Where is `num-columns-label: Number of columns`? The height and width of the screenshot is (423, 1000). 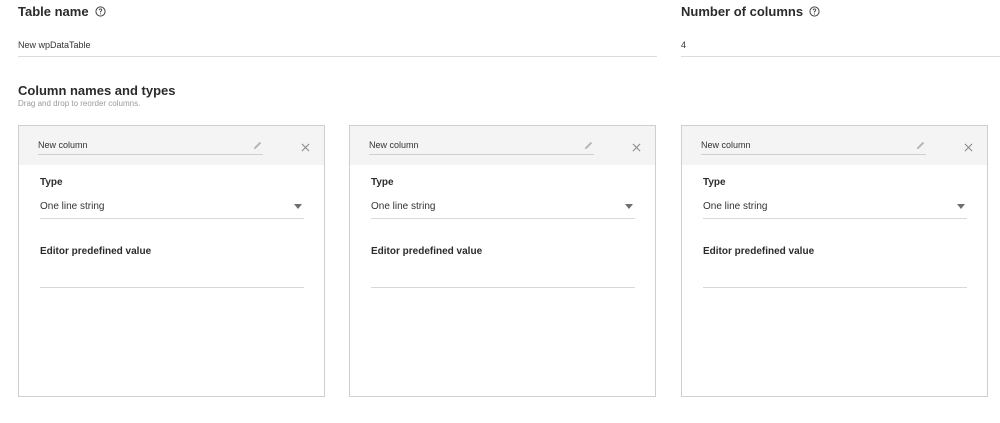
num-columns-label: Number of columns is located at coordinates (750, 11).